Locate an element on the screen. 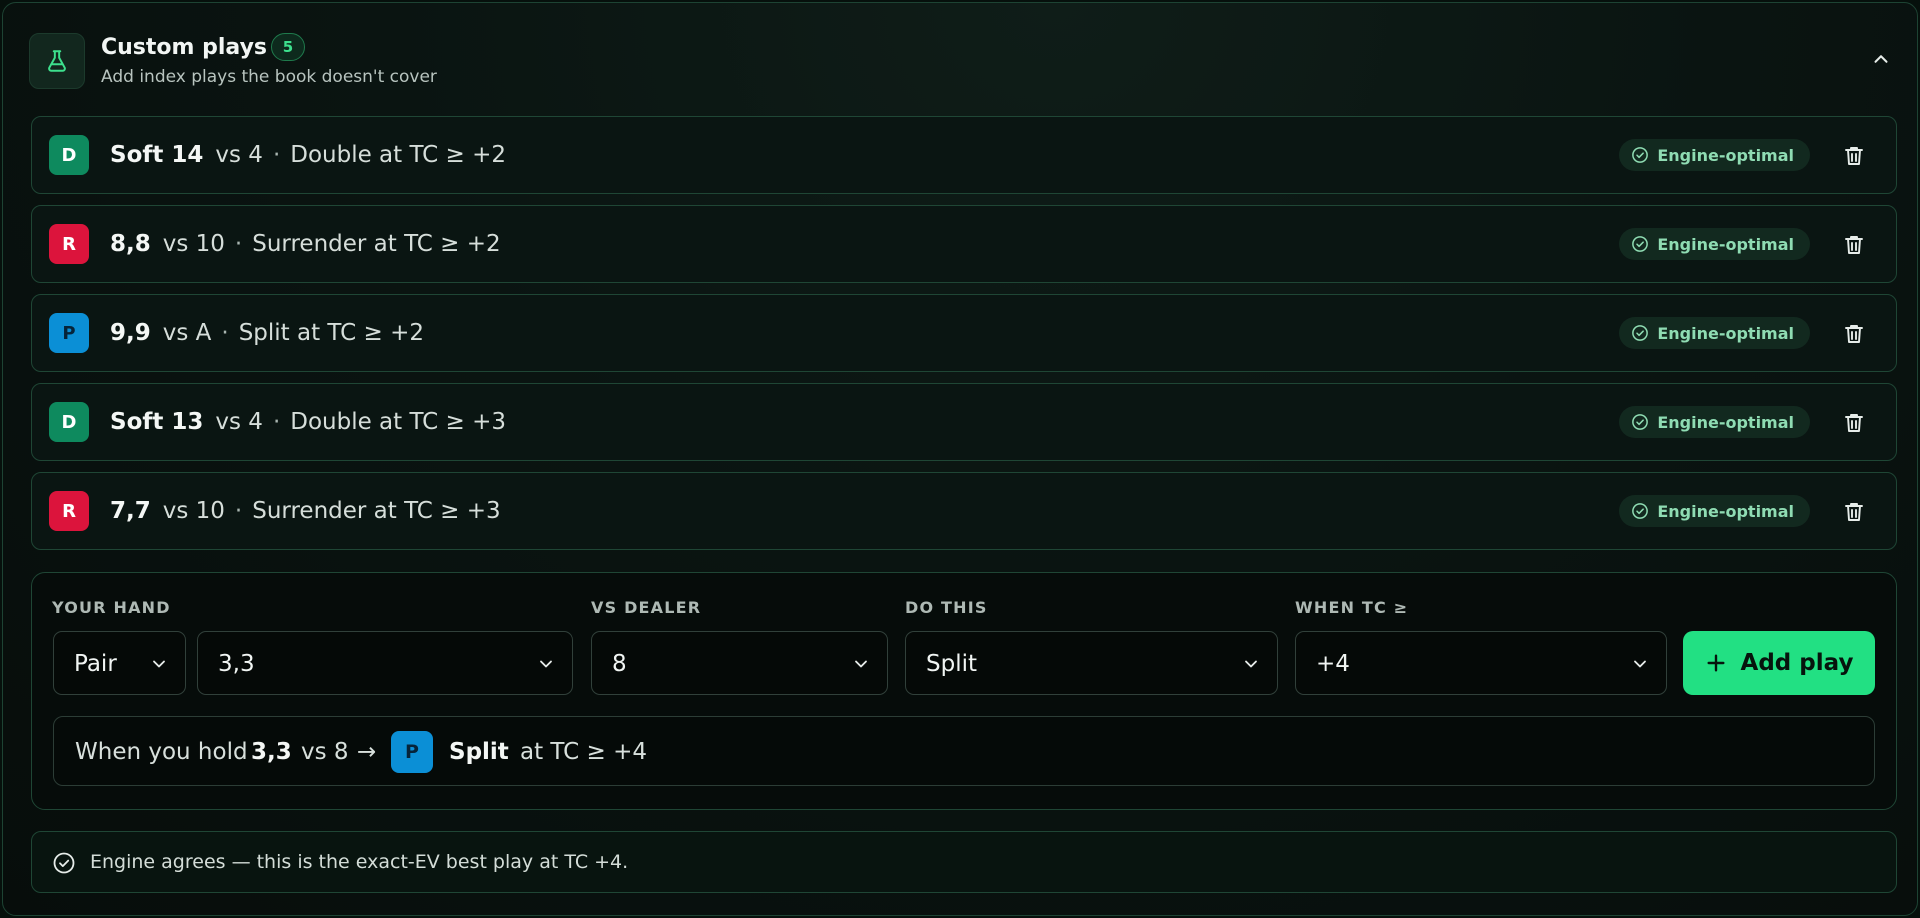 The width and height of the screenshot is (1920, 918). add-play-button: Add play is located at coordinates (1779, 663).